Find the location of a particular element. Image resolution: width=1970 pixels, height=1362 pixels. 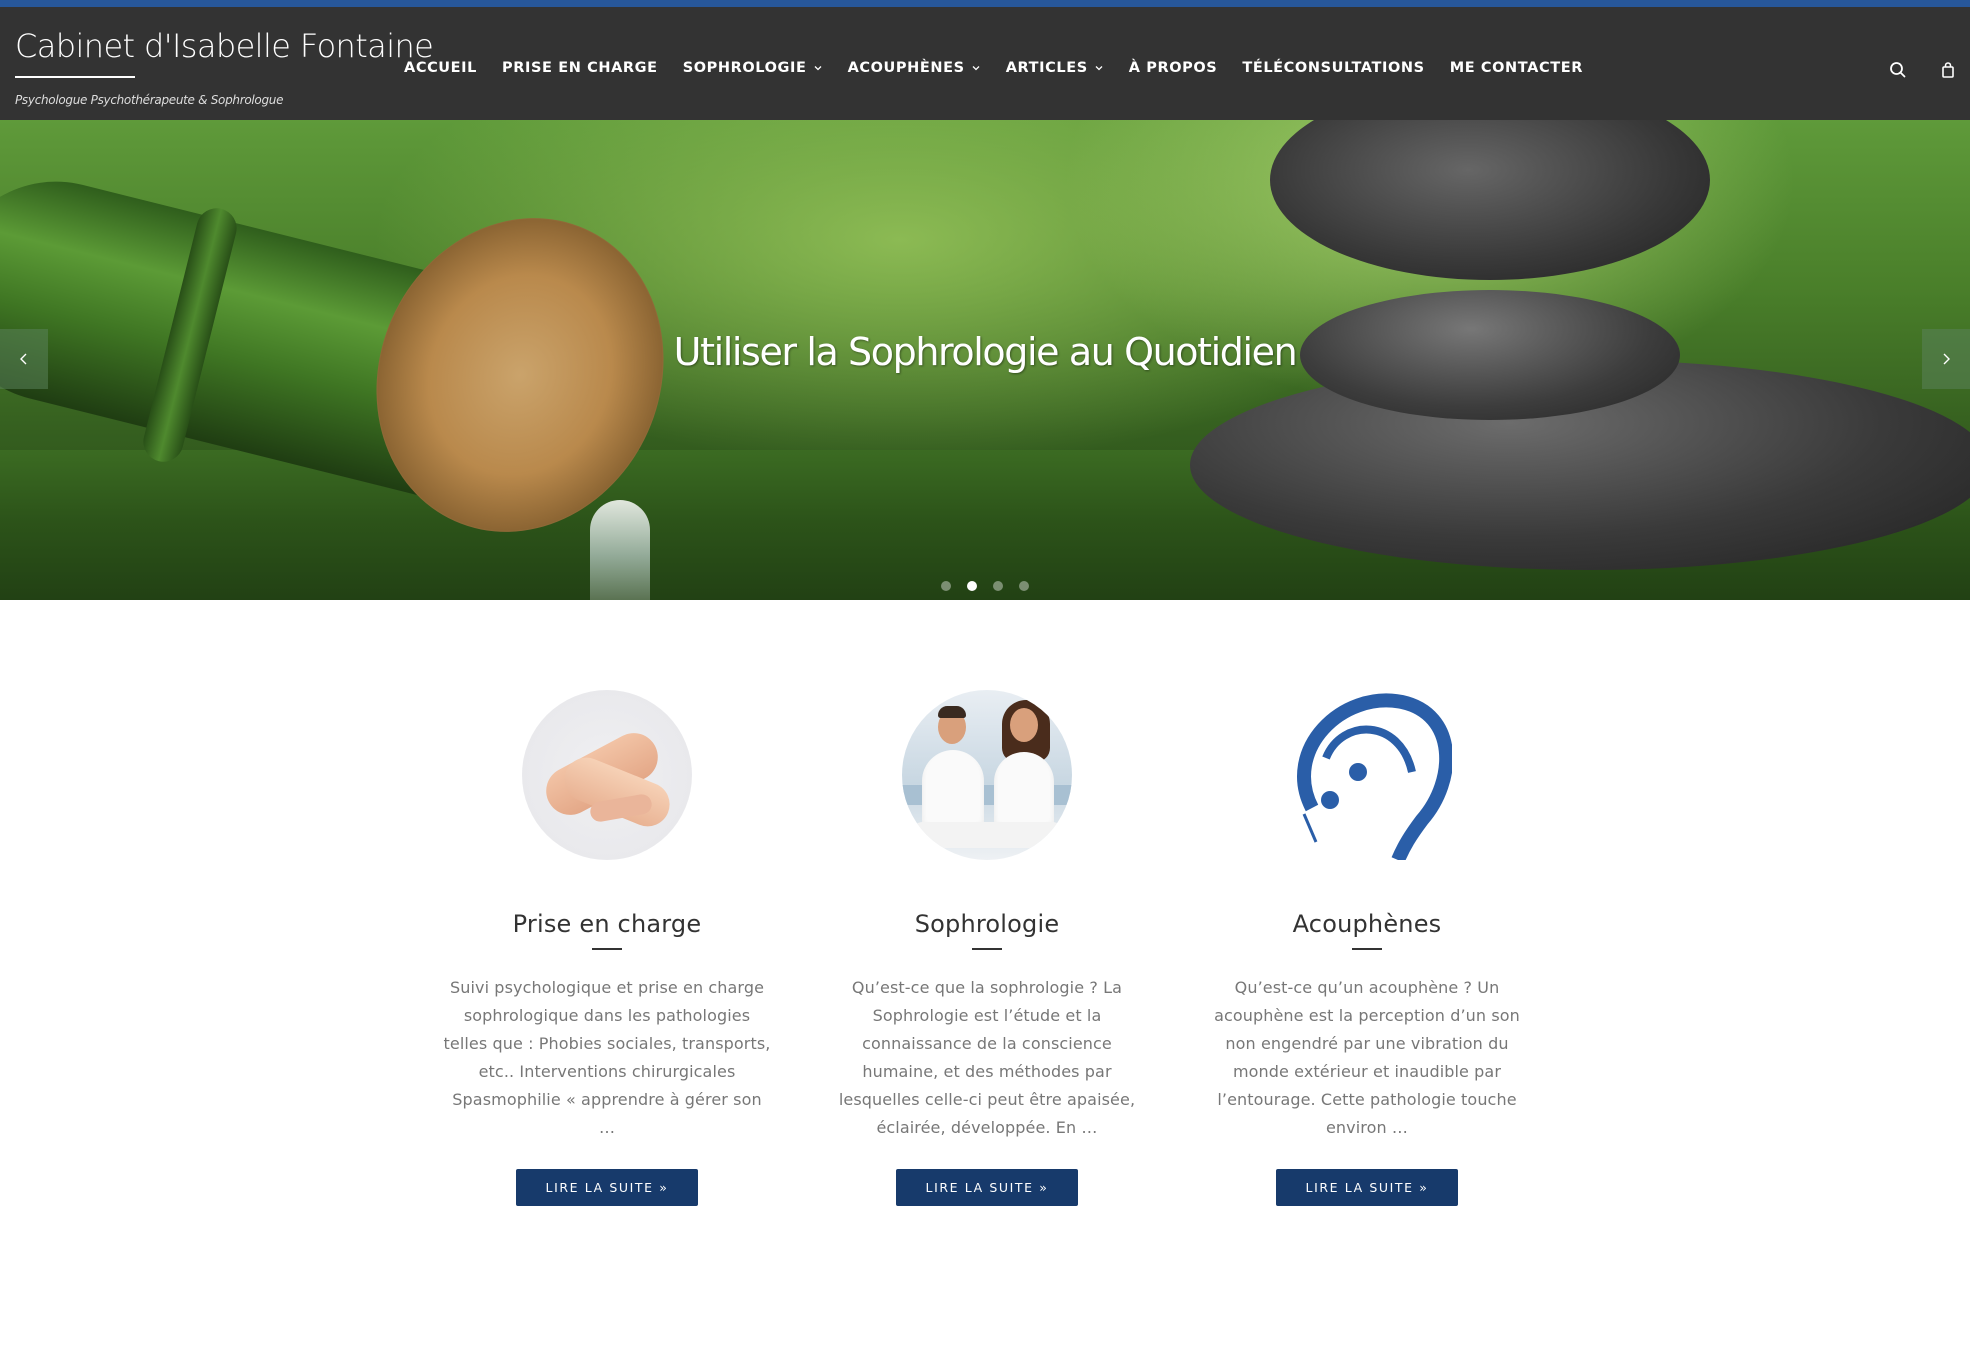

slider-next-button is located at coordinates (1946, 359).